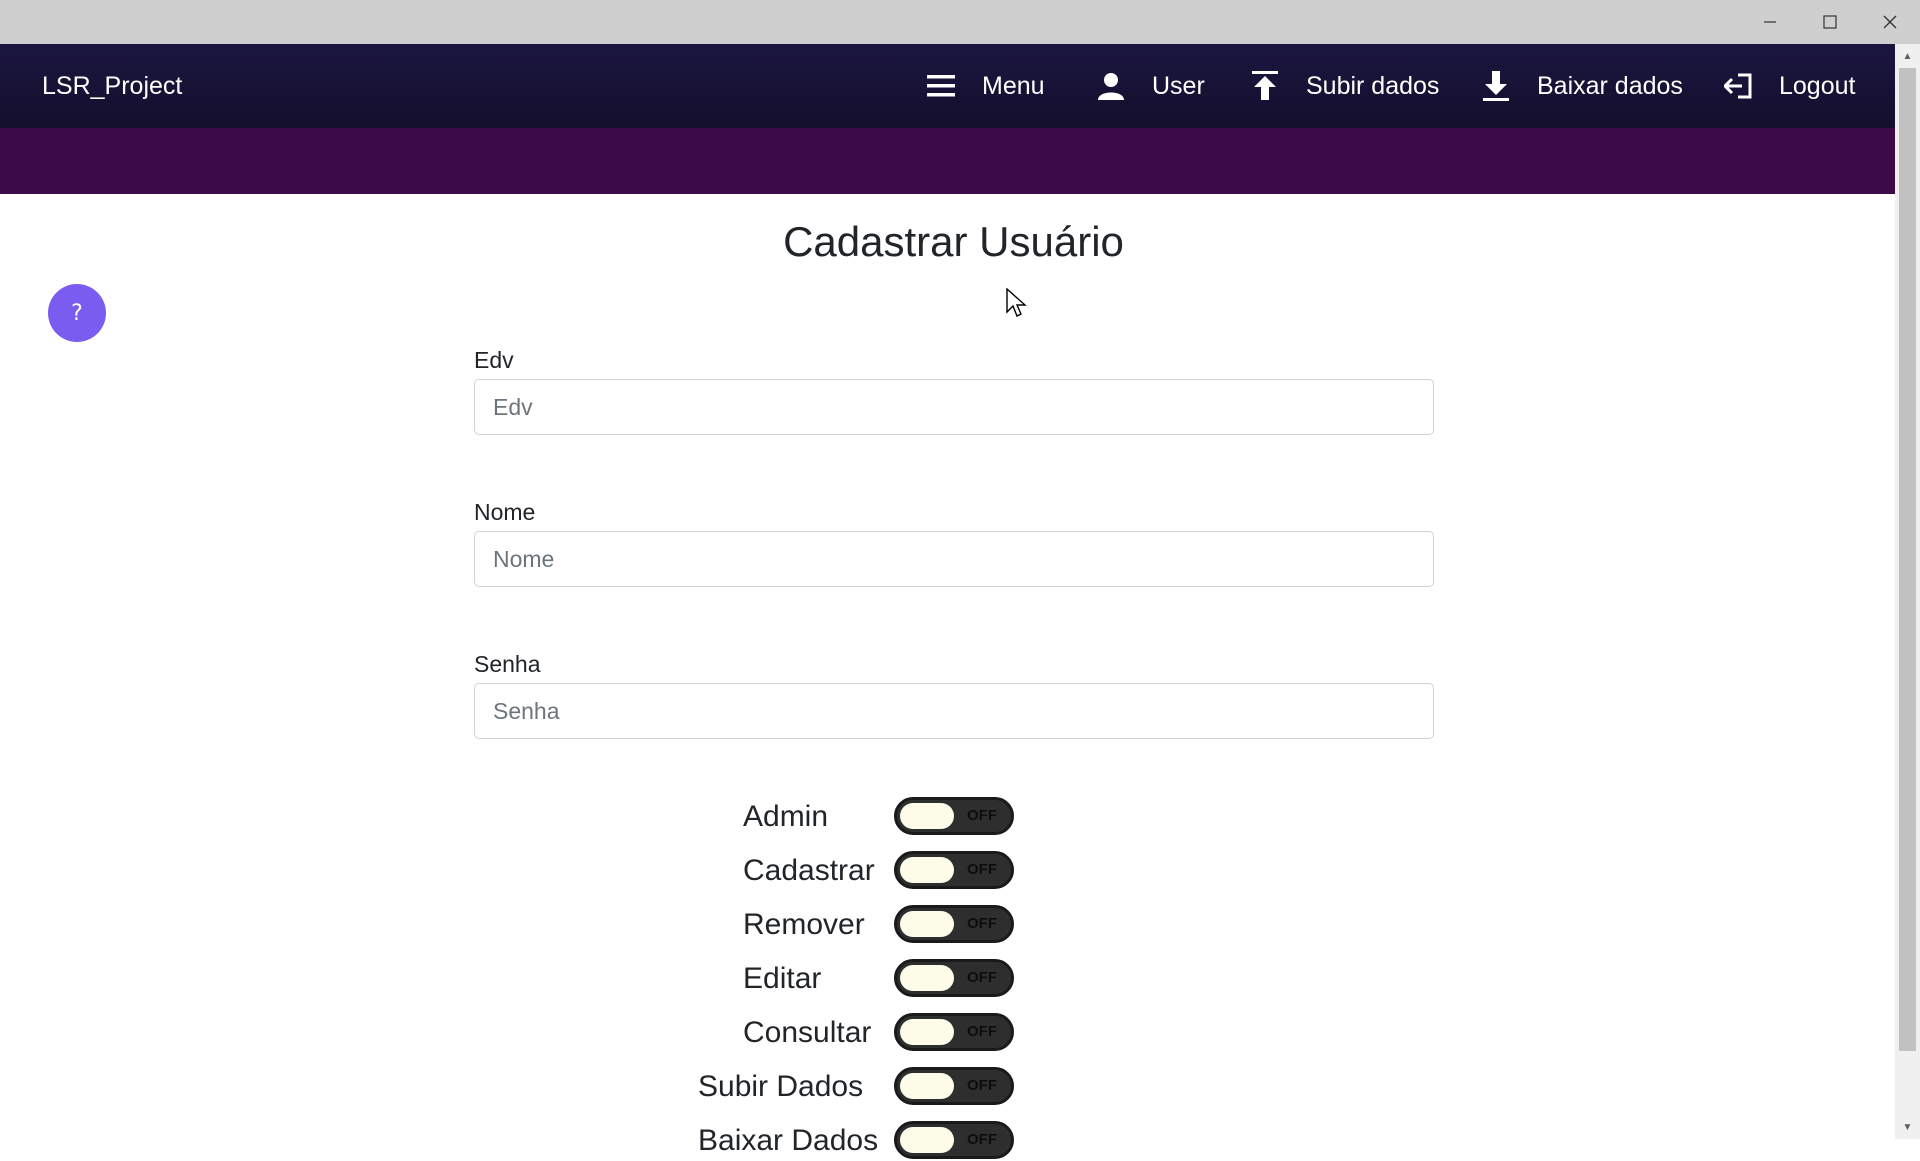 This screenshot has height=1161, width=1920. I want to click on nav-download-data: Baixar dados, so click(1582, 86).